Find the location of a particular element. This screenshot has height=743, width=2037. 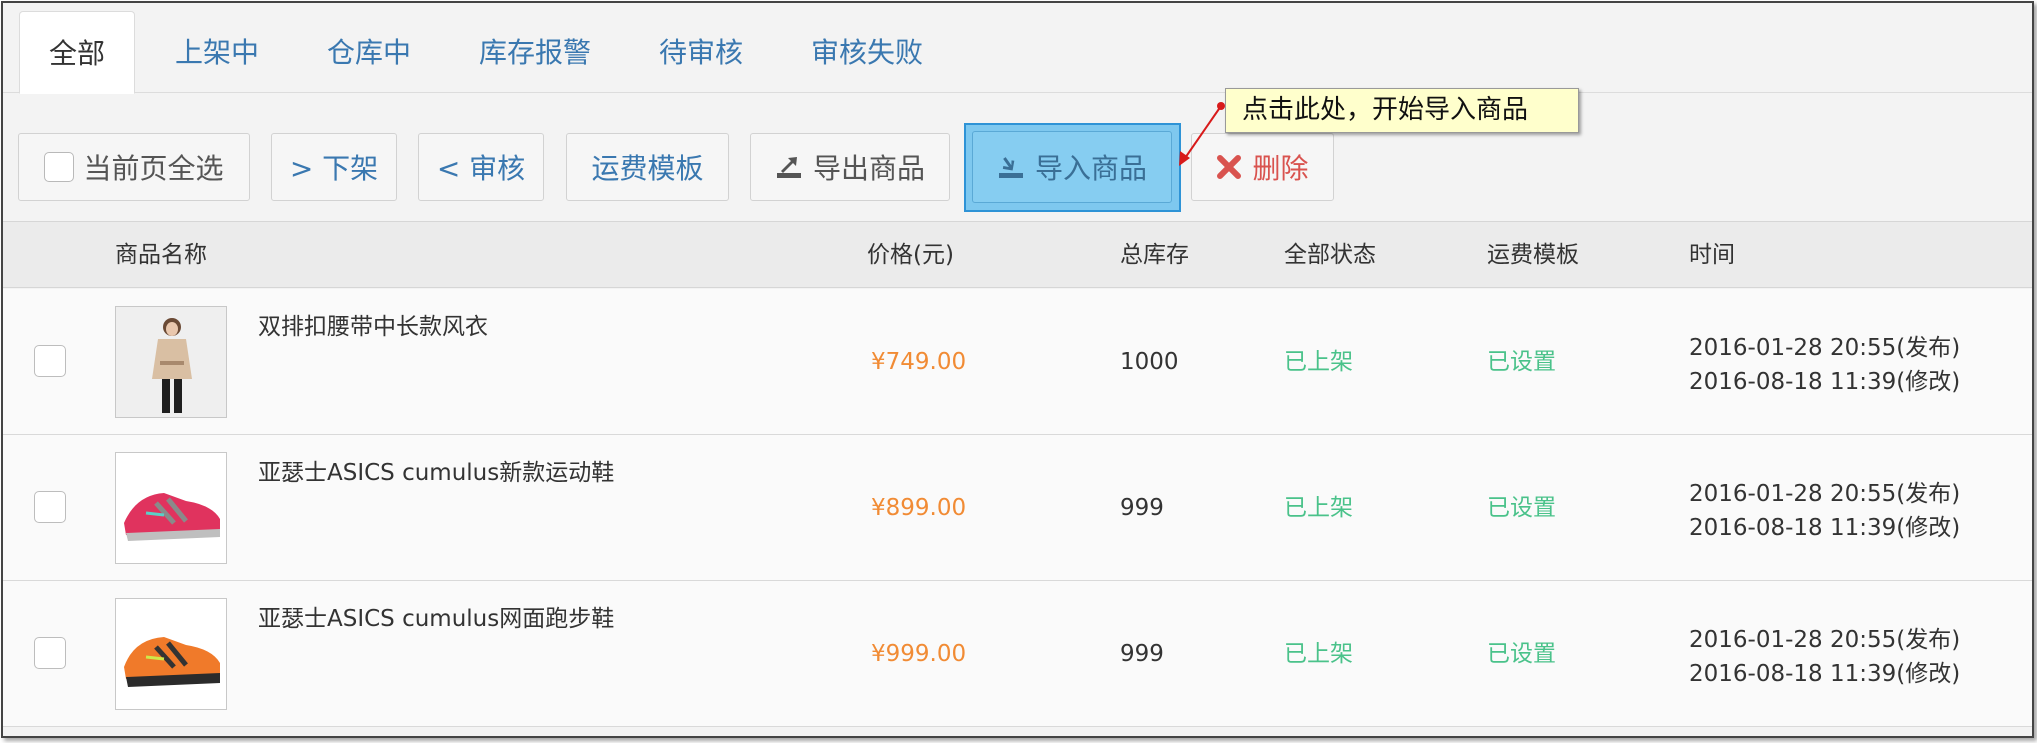

product-name: 亚瑟士ASICS cumulus网面跑步鞋 is located at coordinates (436, 616).